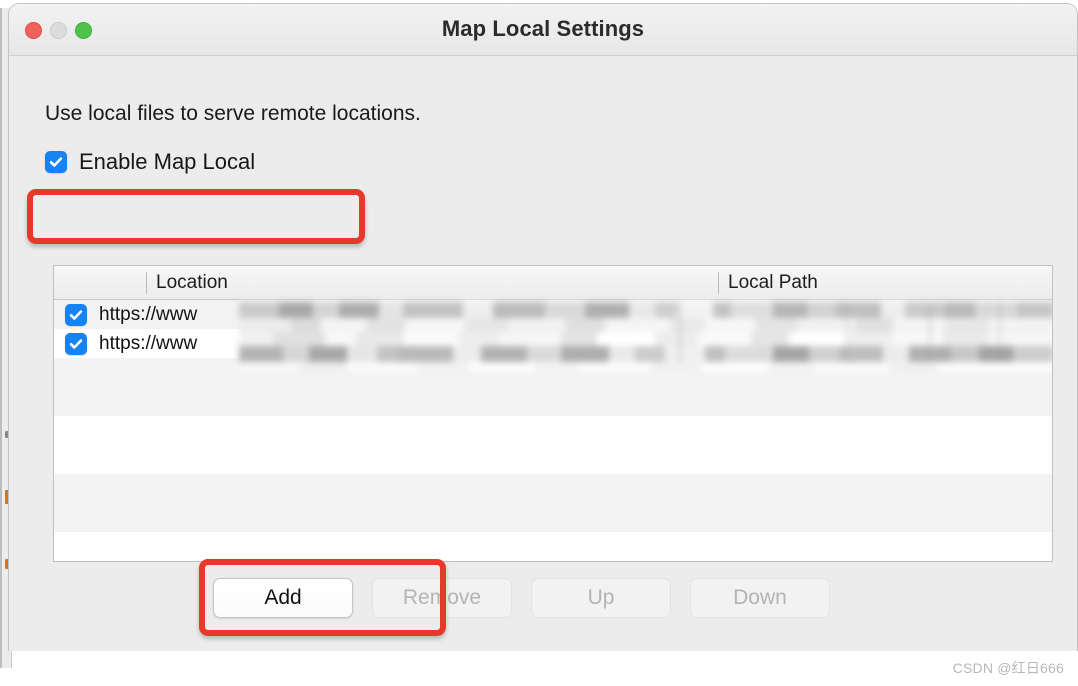 The width and height of the screenshot is (1078, 686). Describe the element at coordinates (167, 161) in the screenshot. I see `enable-map-local-label: Enable Map Local` at that location.